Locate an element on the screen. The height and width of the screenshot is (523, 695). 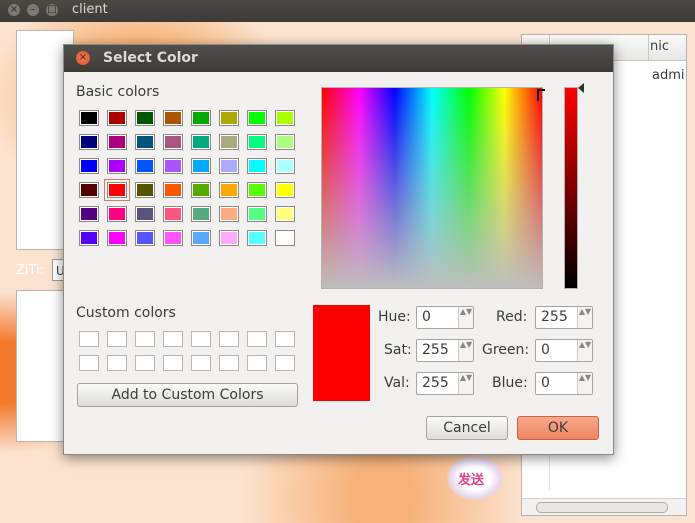
cancel-button: Cancel is located at coordinates (467, 428).